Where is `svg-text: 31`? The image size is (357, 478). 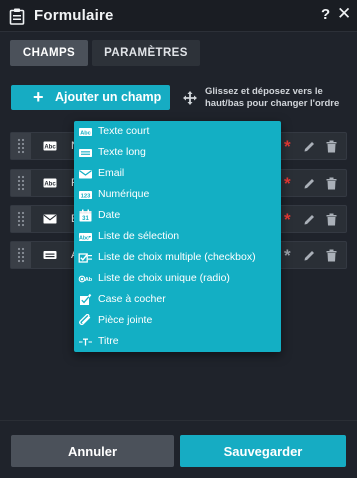 svg-text: 31 is located at coordinates (85, 219).